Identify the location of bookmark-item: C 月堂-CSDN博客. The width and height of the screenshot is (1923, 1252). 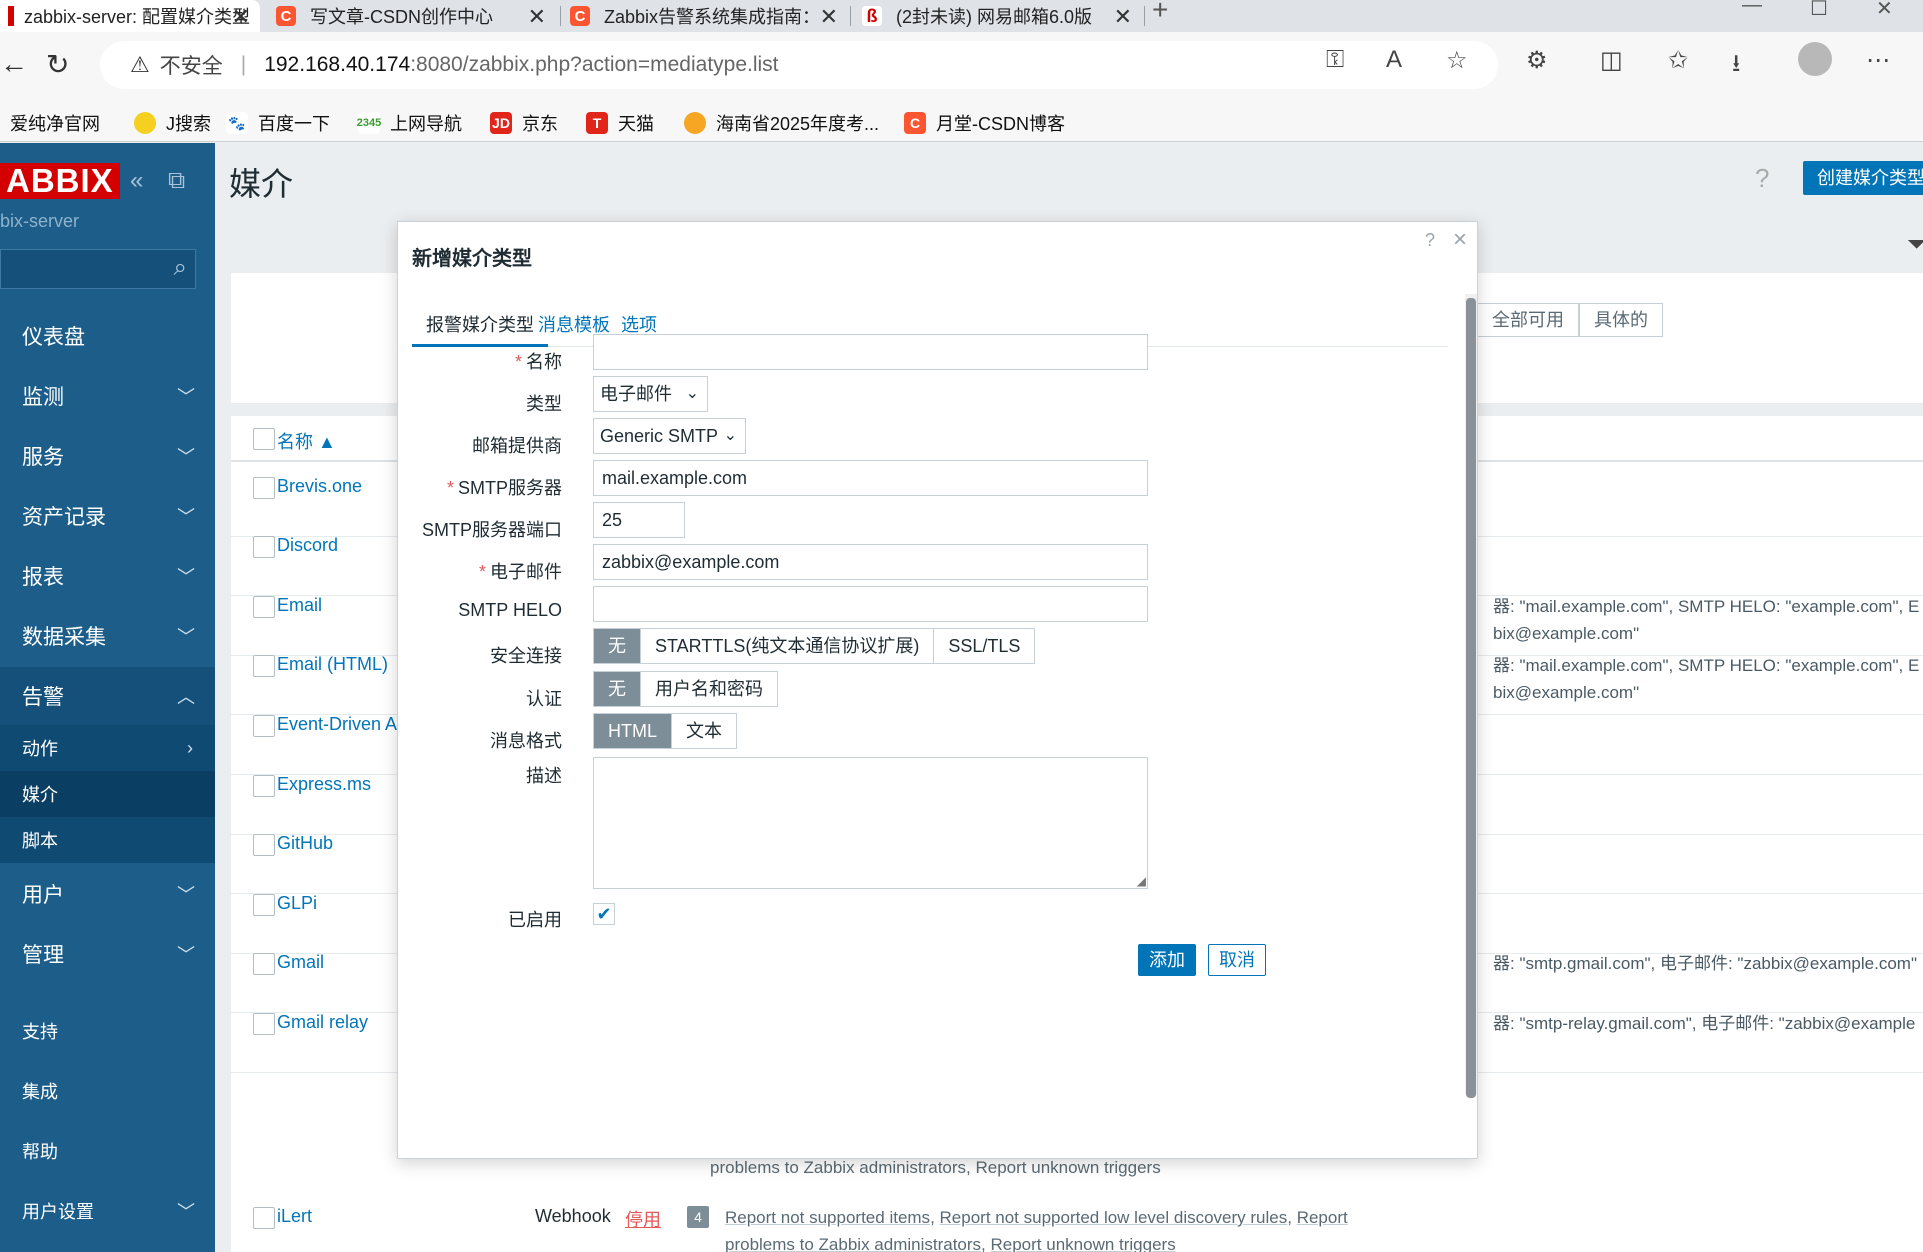
(984, 123).